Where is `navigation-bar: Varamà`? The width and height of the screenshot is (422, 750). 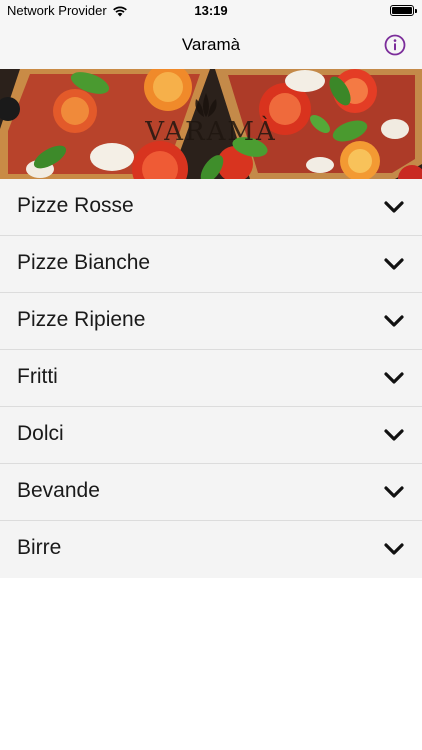 navigation-bar: Varamà is located at coordinates (211, 45).